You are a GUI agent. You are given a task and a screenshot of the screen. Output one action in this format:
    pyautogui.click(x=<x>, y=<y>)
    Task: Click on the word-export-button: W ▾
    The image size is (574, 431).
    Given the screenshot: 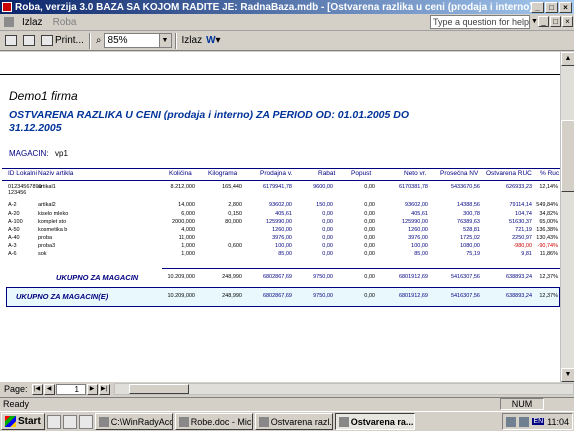 What is the action you would take?
    pyautogui.click(x=213, y=41)
    